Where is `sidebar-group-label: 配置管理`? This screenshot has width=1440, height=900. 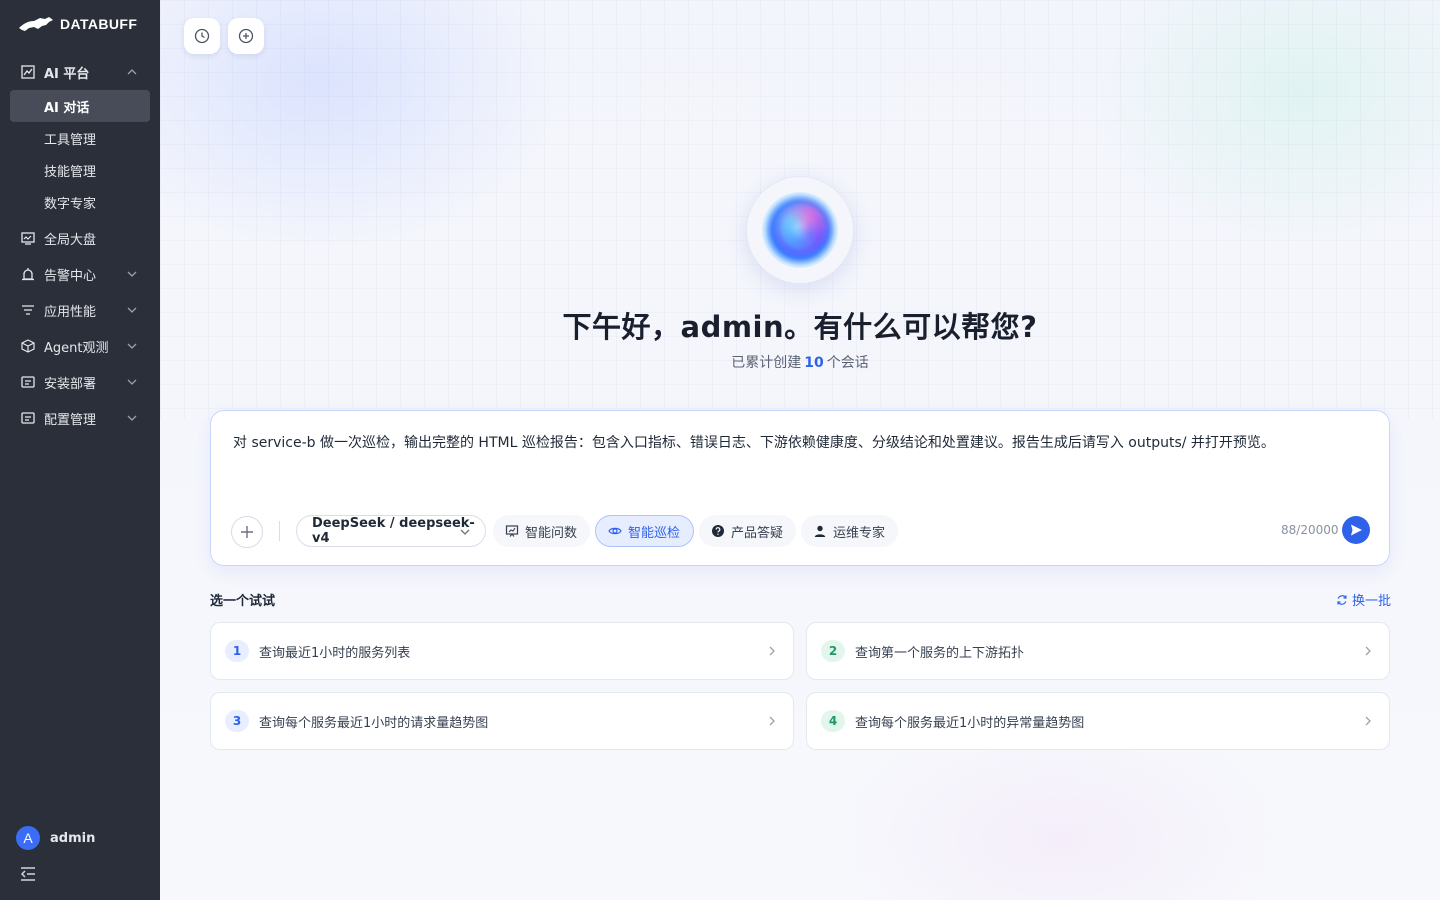
sidebar-group-label: 配置管理 is located at coordinates (70, 420).